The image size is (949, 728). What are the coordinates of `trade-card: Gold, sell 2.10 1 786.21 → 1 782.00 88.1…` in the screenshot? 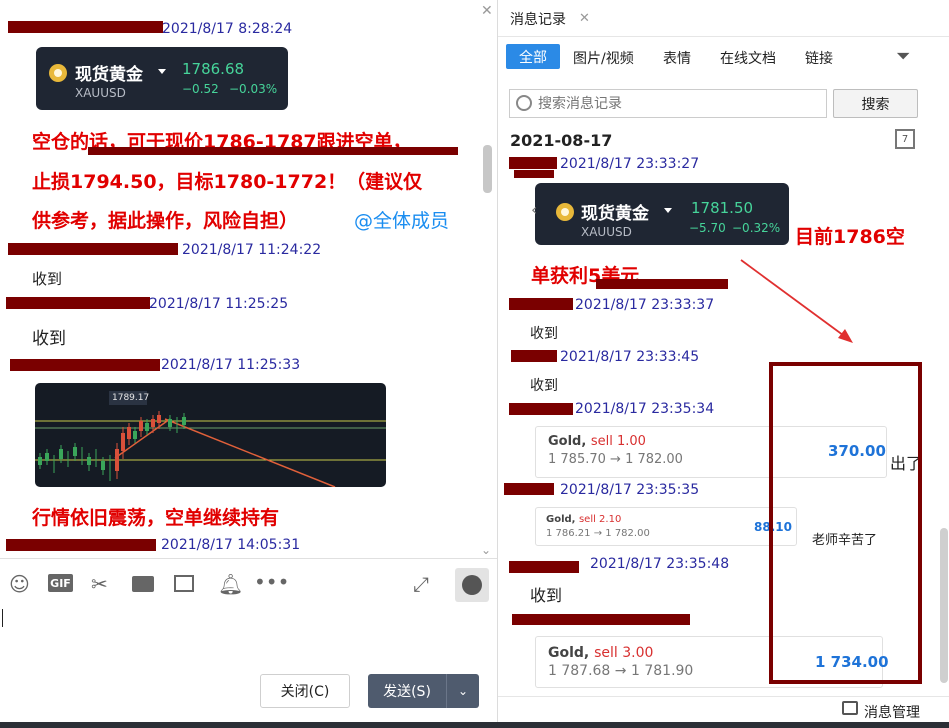 It's located at (666, 526).